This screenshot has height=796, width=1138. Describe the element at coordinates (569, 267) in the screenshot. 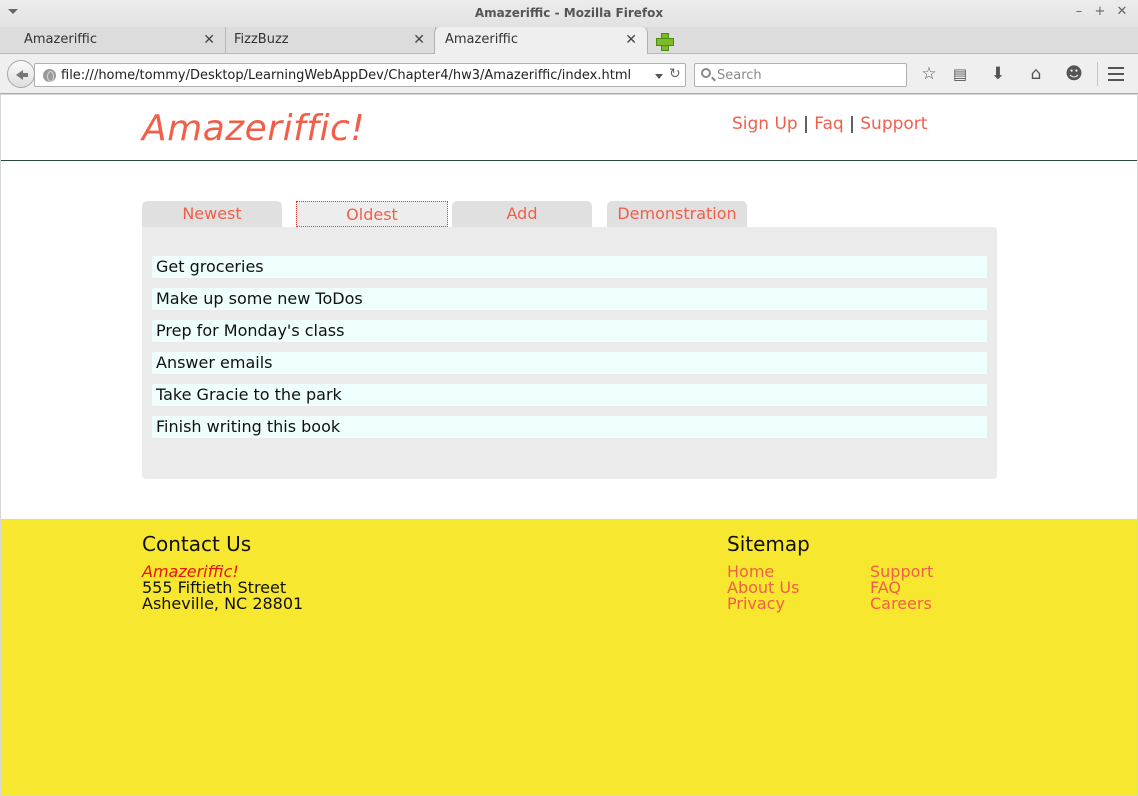

I see `todo-item: Get groceries` at that location.